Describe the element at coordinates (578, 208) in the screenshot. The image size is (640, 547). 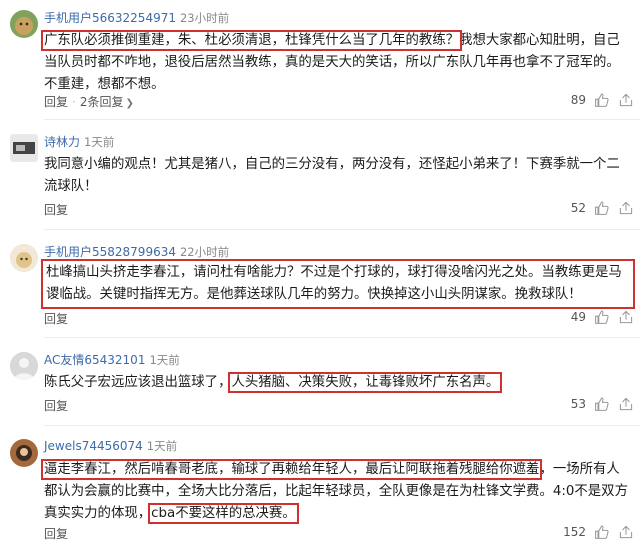
I see `like-count: 52` at that location.